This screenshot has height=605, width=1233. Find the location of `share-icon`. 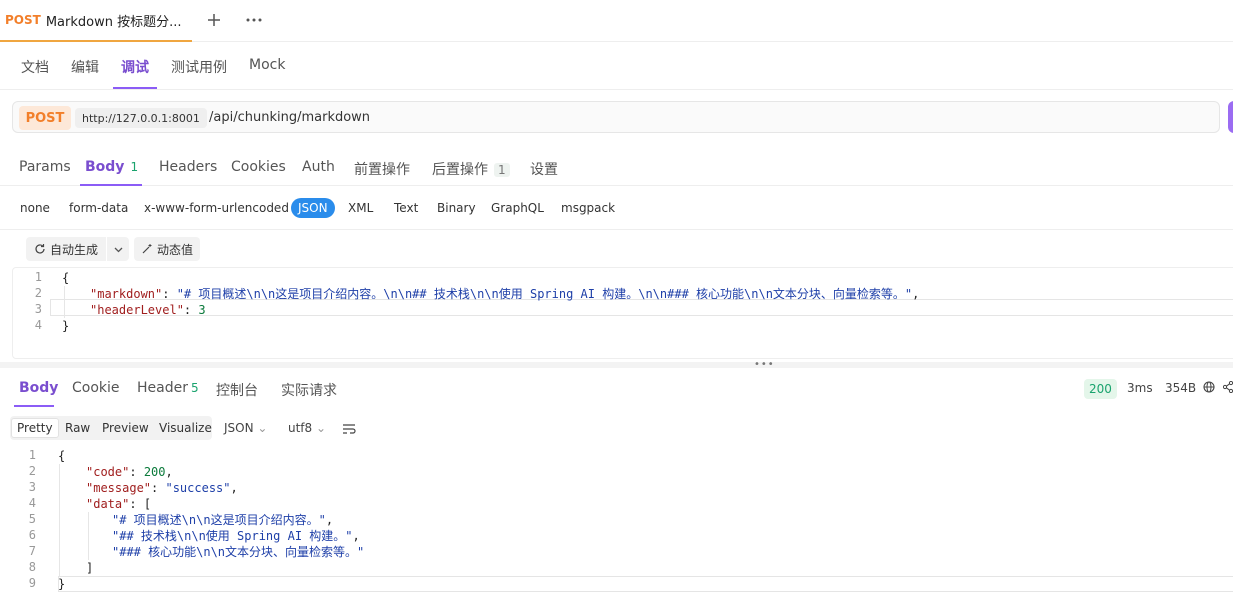

share-icon is located at coordinates (1227, 388).